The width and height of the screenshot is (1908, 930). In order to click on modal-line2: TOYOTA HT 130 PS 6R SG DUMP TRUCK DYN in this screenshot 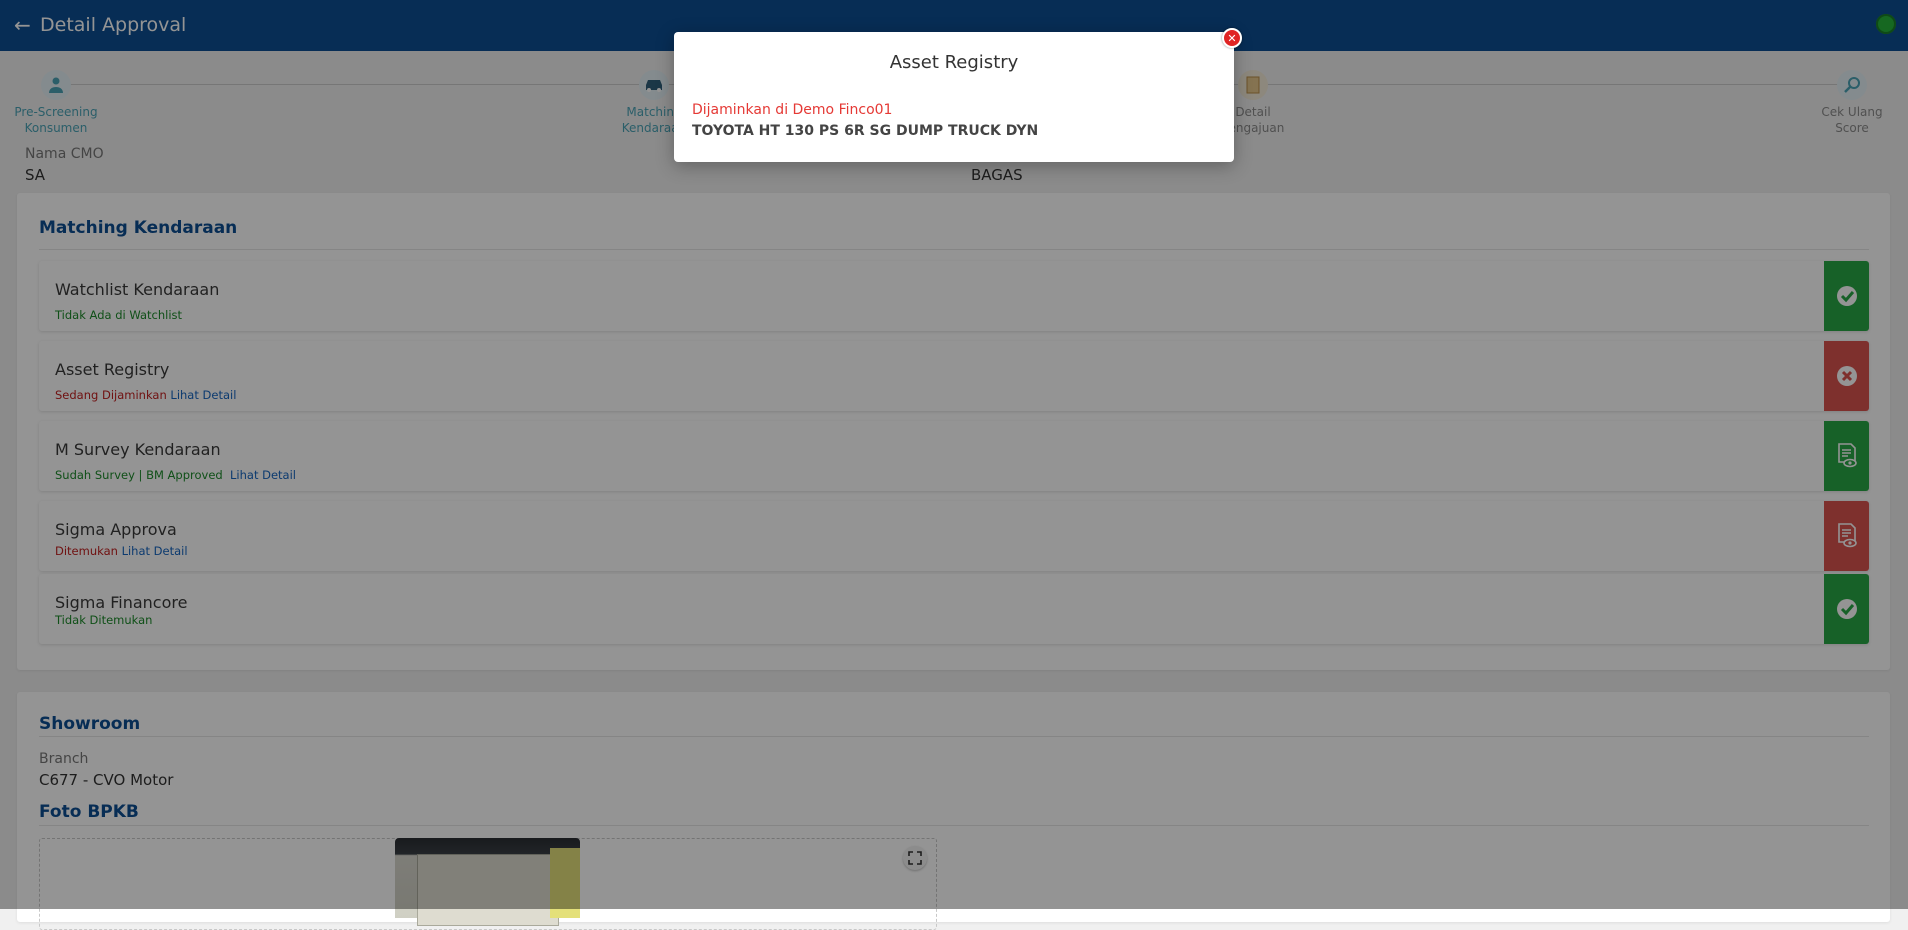, I will do `click(865, 131)`.